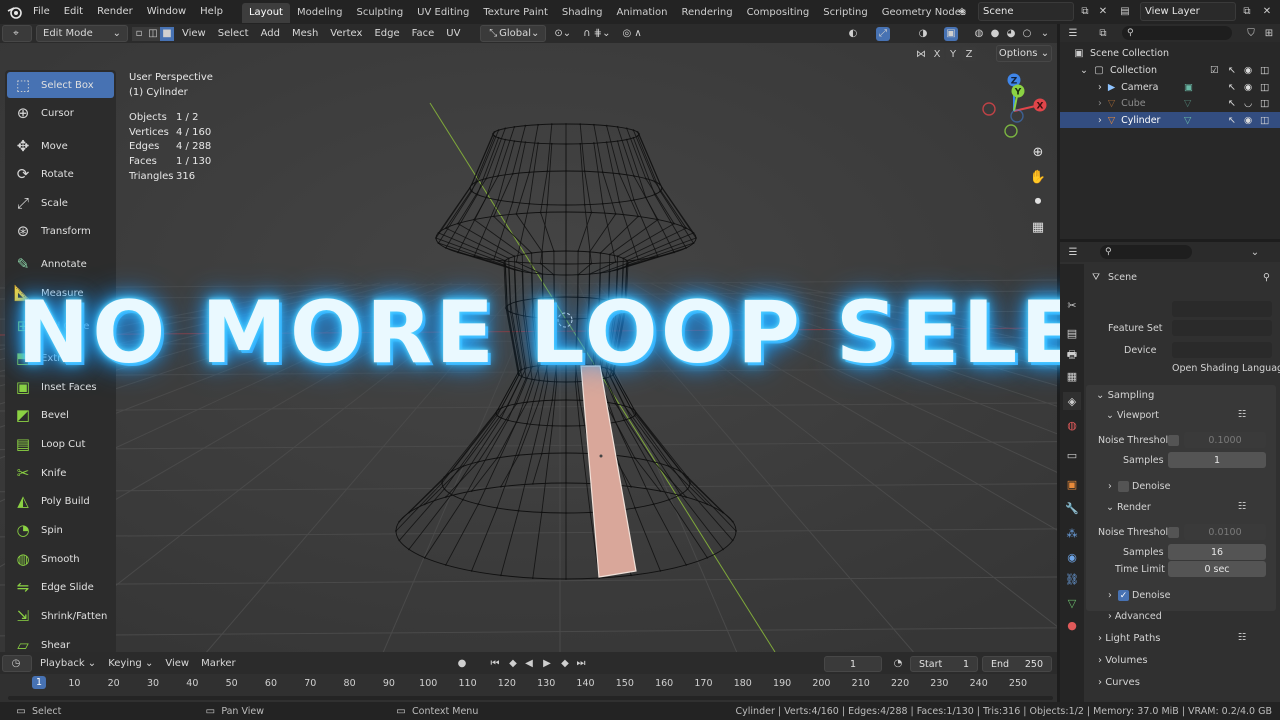 The height and width of the screenshot is (720, 1280). What do you see at coordinates (1135, 616) in the screenshot?
I see `advanced-subheader: › Advanced` at bounding box center [1135, 616].